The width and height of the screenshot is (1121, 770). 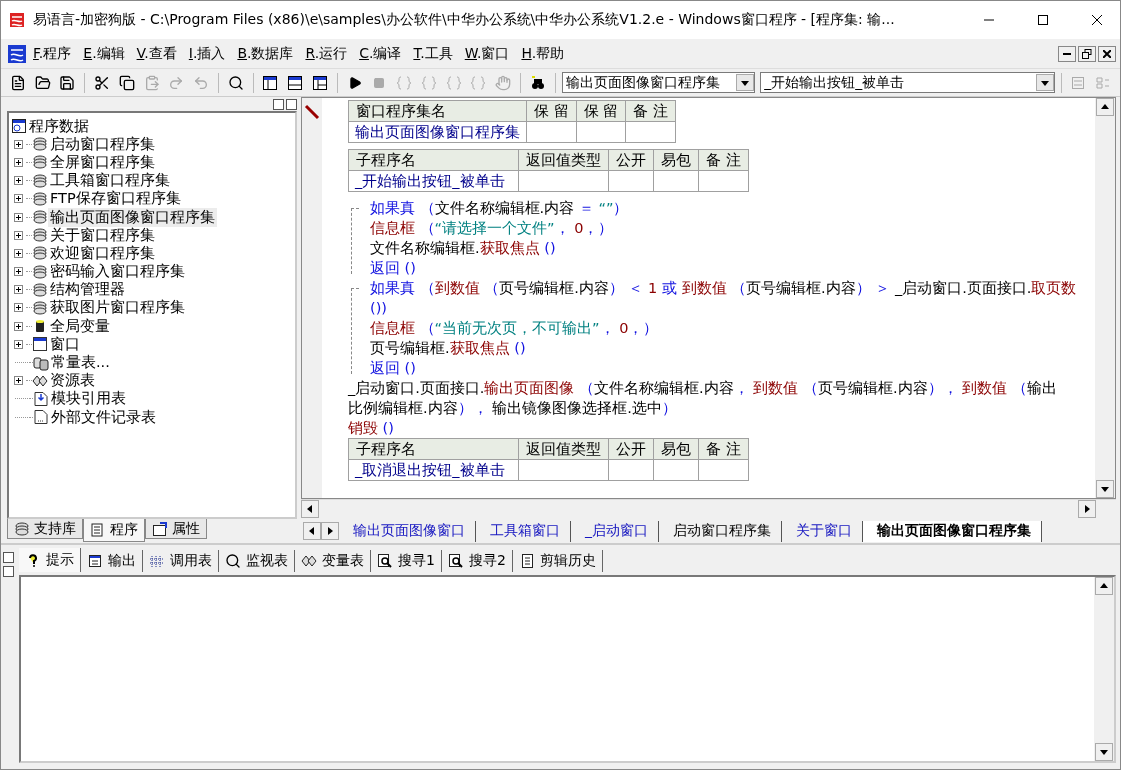 What do you see at coordinates (1078, 82) in the screenshot?
I see `form-icon` at bounding box center [1078, 82].